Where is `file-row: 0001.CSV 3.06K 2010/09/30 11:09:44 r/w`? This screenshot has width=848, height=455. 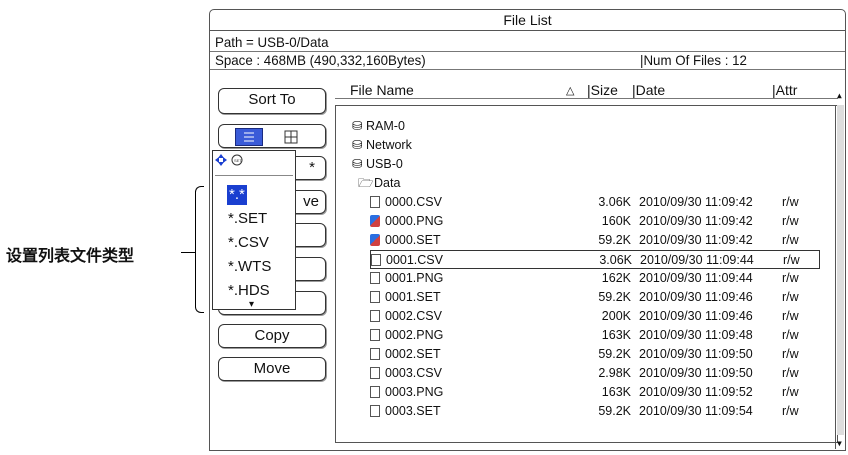
file-row: 0001.CSV 3.06K 2010/09/30 11:09:44 r/w is located at coordinates (595, 259).